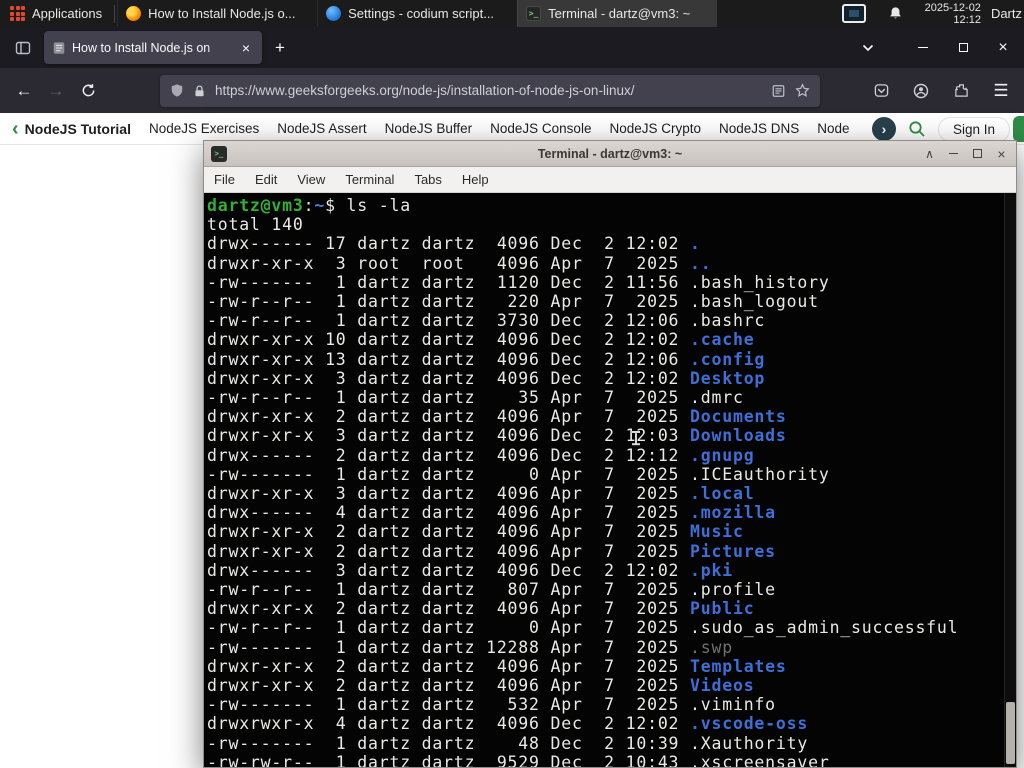  I want to click on forward-button: →, so click(56, 91).